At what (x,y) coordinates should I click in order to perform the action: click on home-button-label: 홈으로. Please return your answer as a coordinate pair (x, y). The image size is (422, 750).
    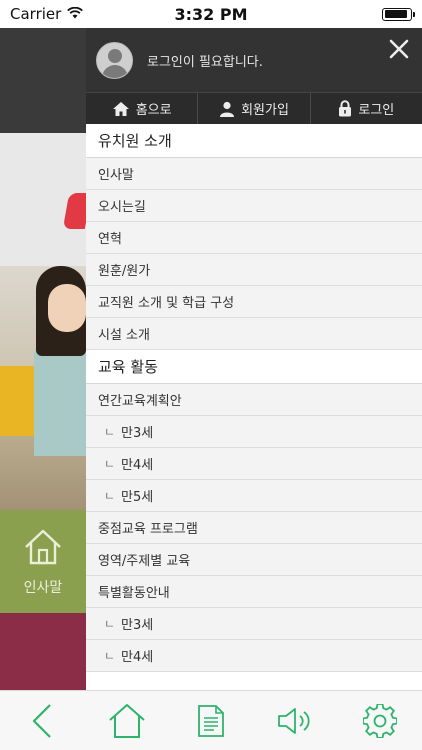
    Looking at the image, I should click on (153, 110).